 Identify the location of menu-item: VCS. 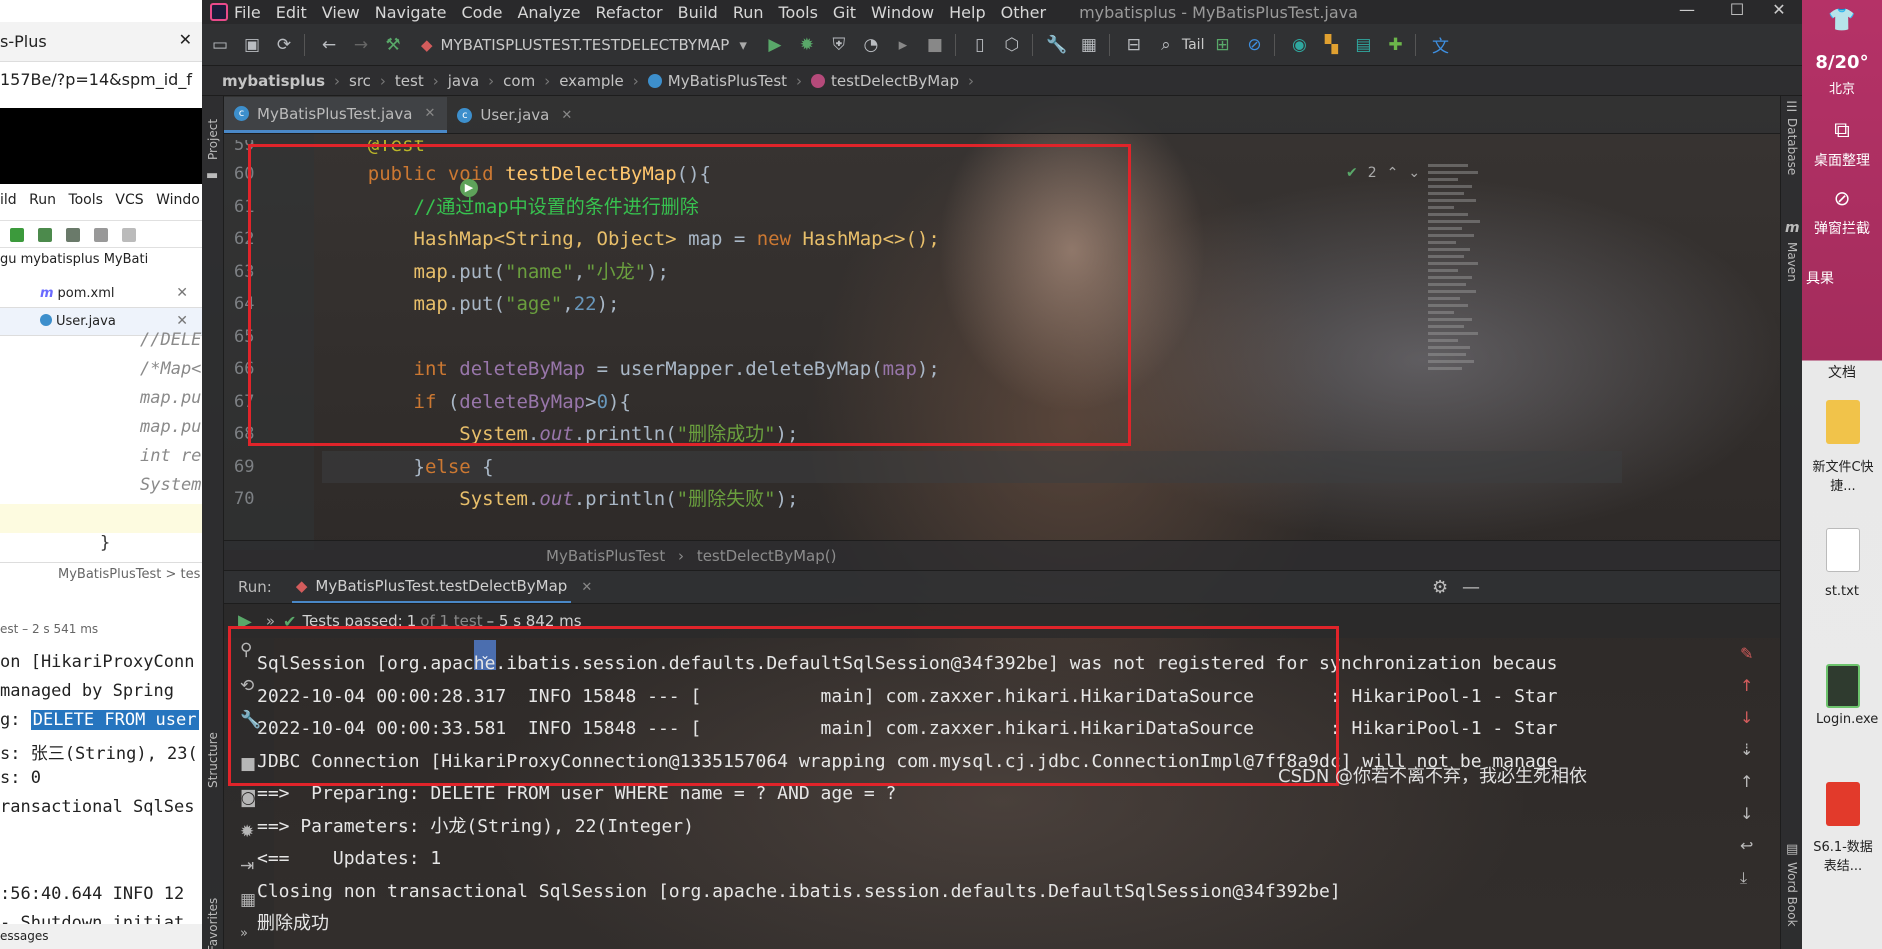
(129, 200).